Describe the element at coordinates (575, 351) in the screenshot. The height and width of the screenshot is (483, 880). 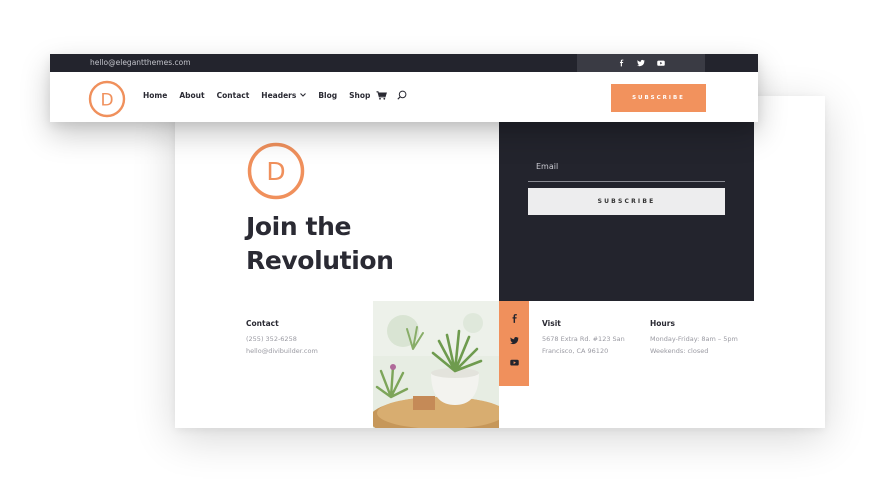
I see `visit-address-line-2: Francisco, CA 96120` at that location.